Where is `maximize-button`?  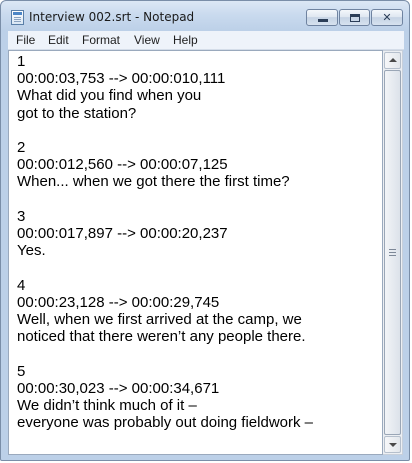 maximize-button is located at coordinates (354, 17).